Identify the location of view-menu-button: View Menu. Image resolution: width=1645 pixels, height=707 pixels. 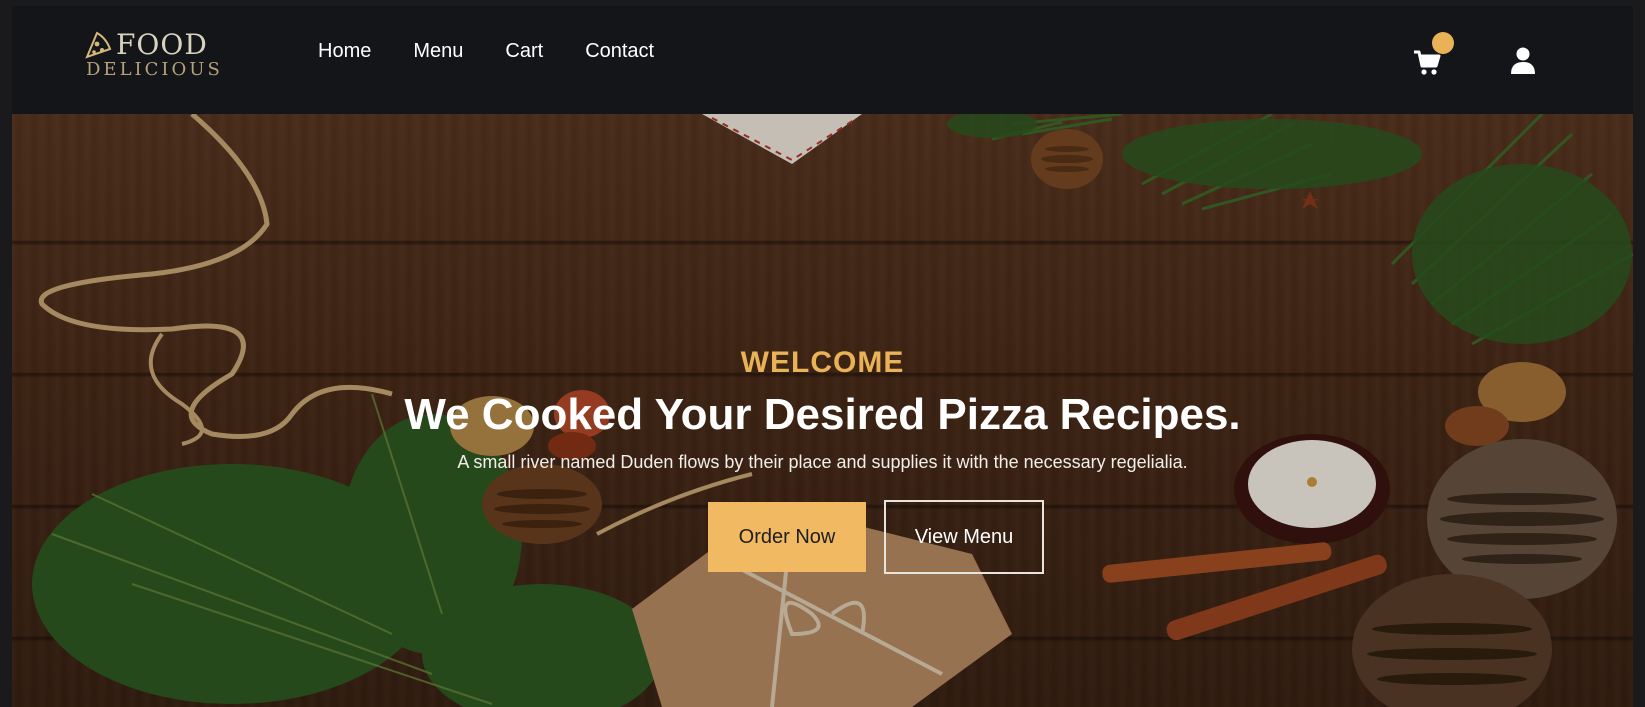
(964, 537).